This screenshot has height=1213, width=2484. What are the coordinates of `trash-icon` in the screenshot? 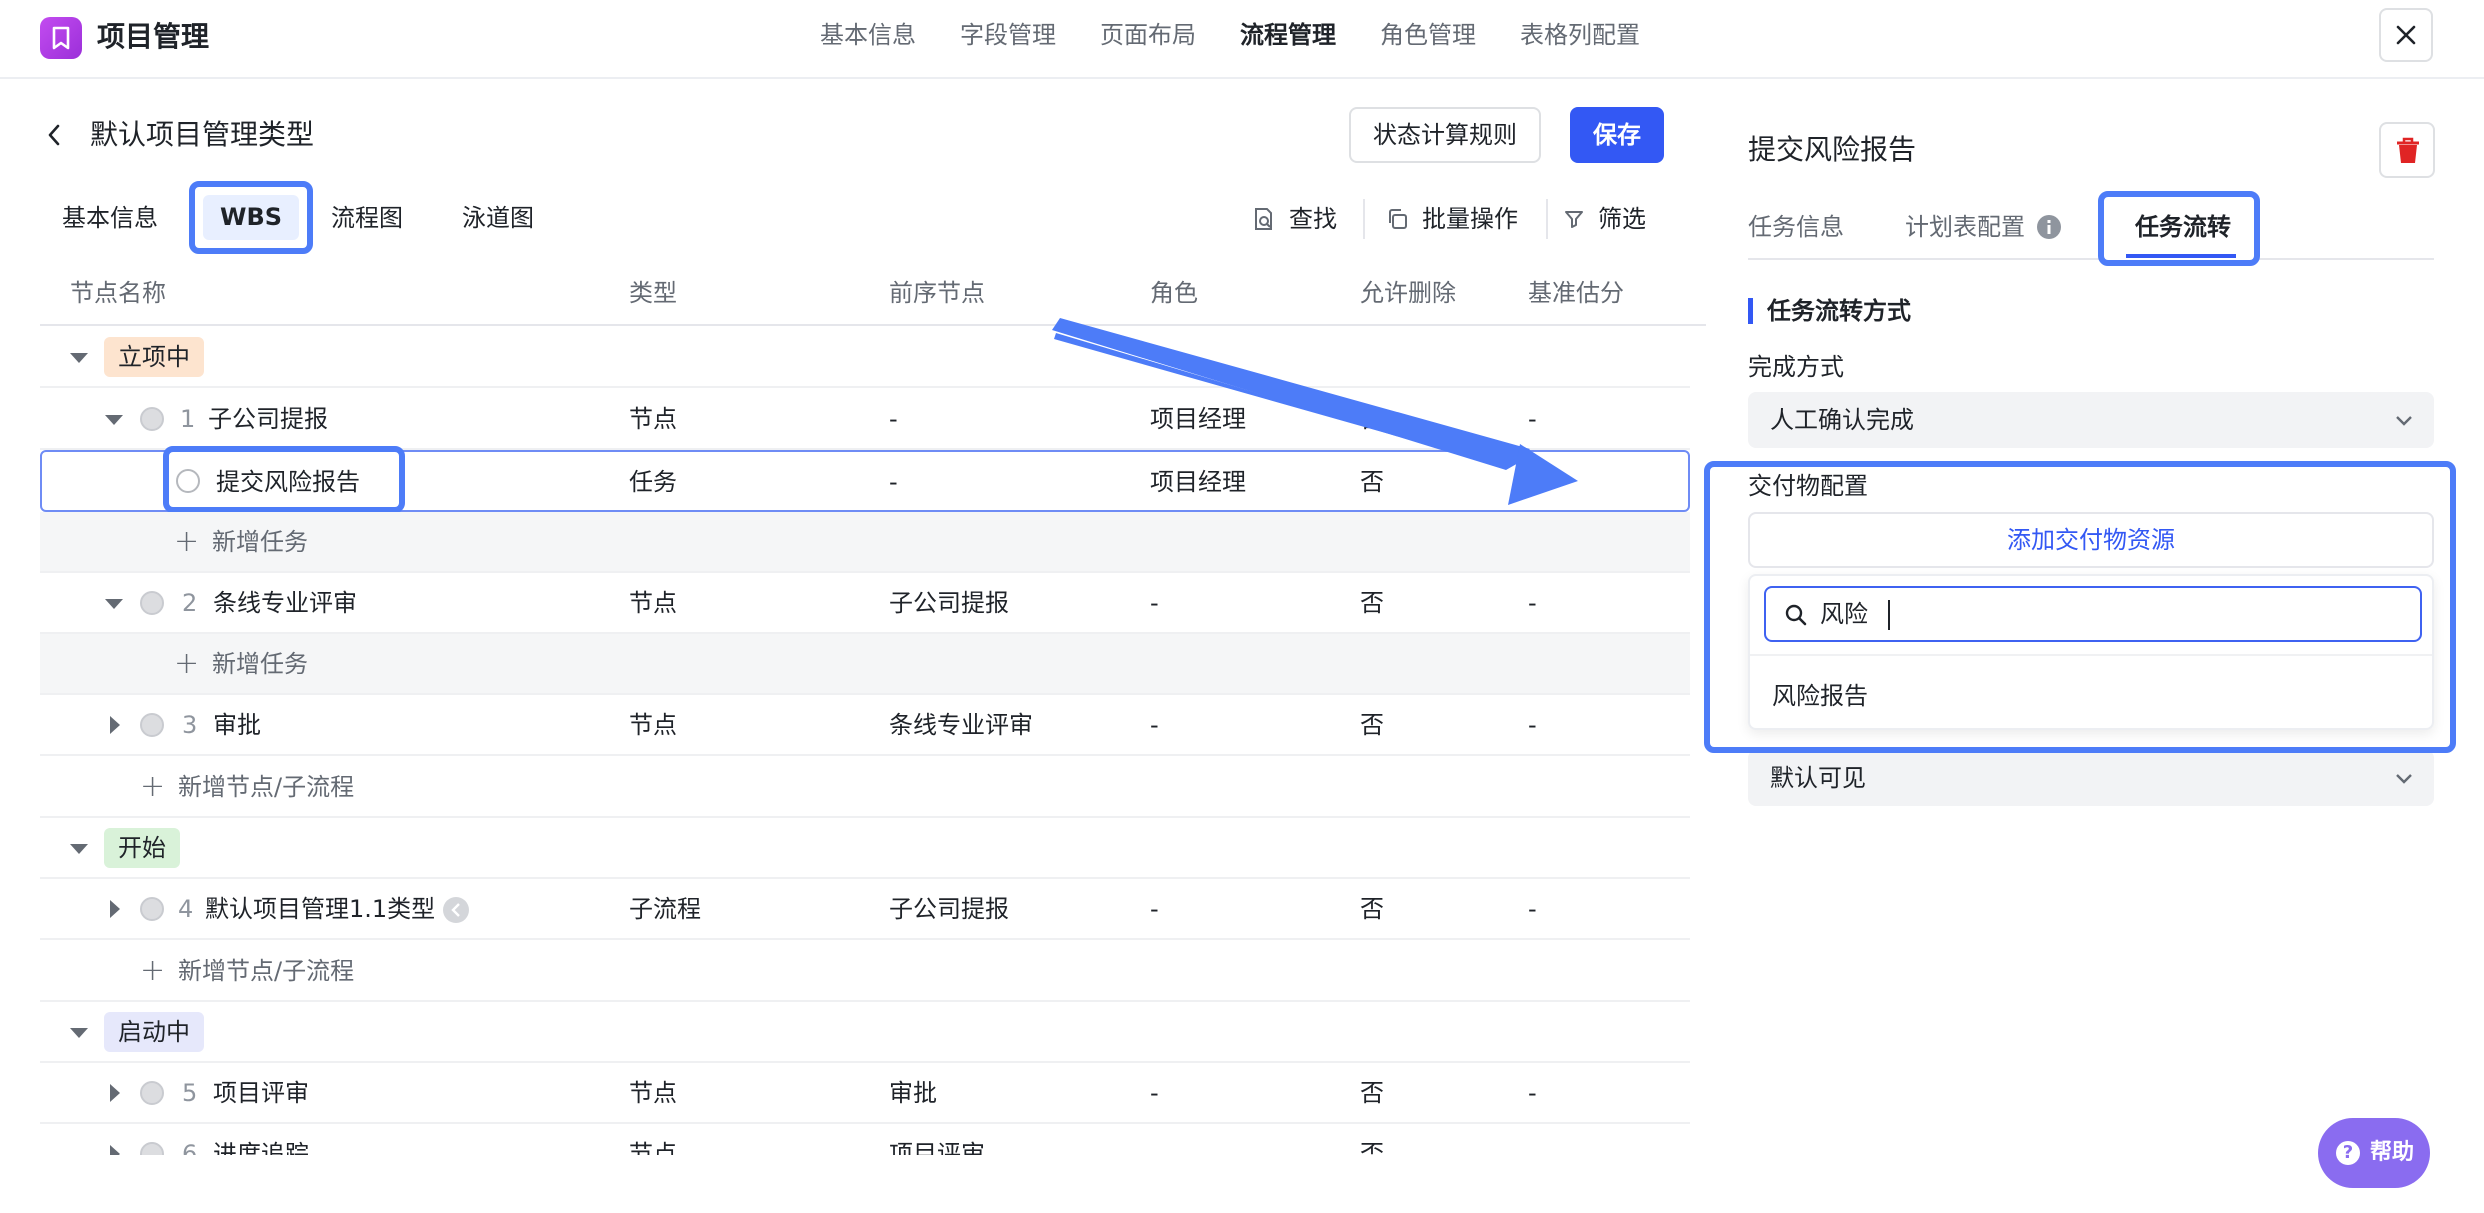 It's located at (2408, 150).